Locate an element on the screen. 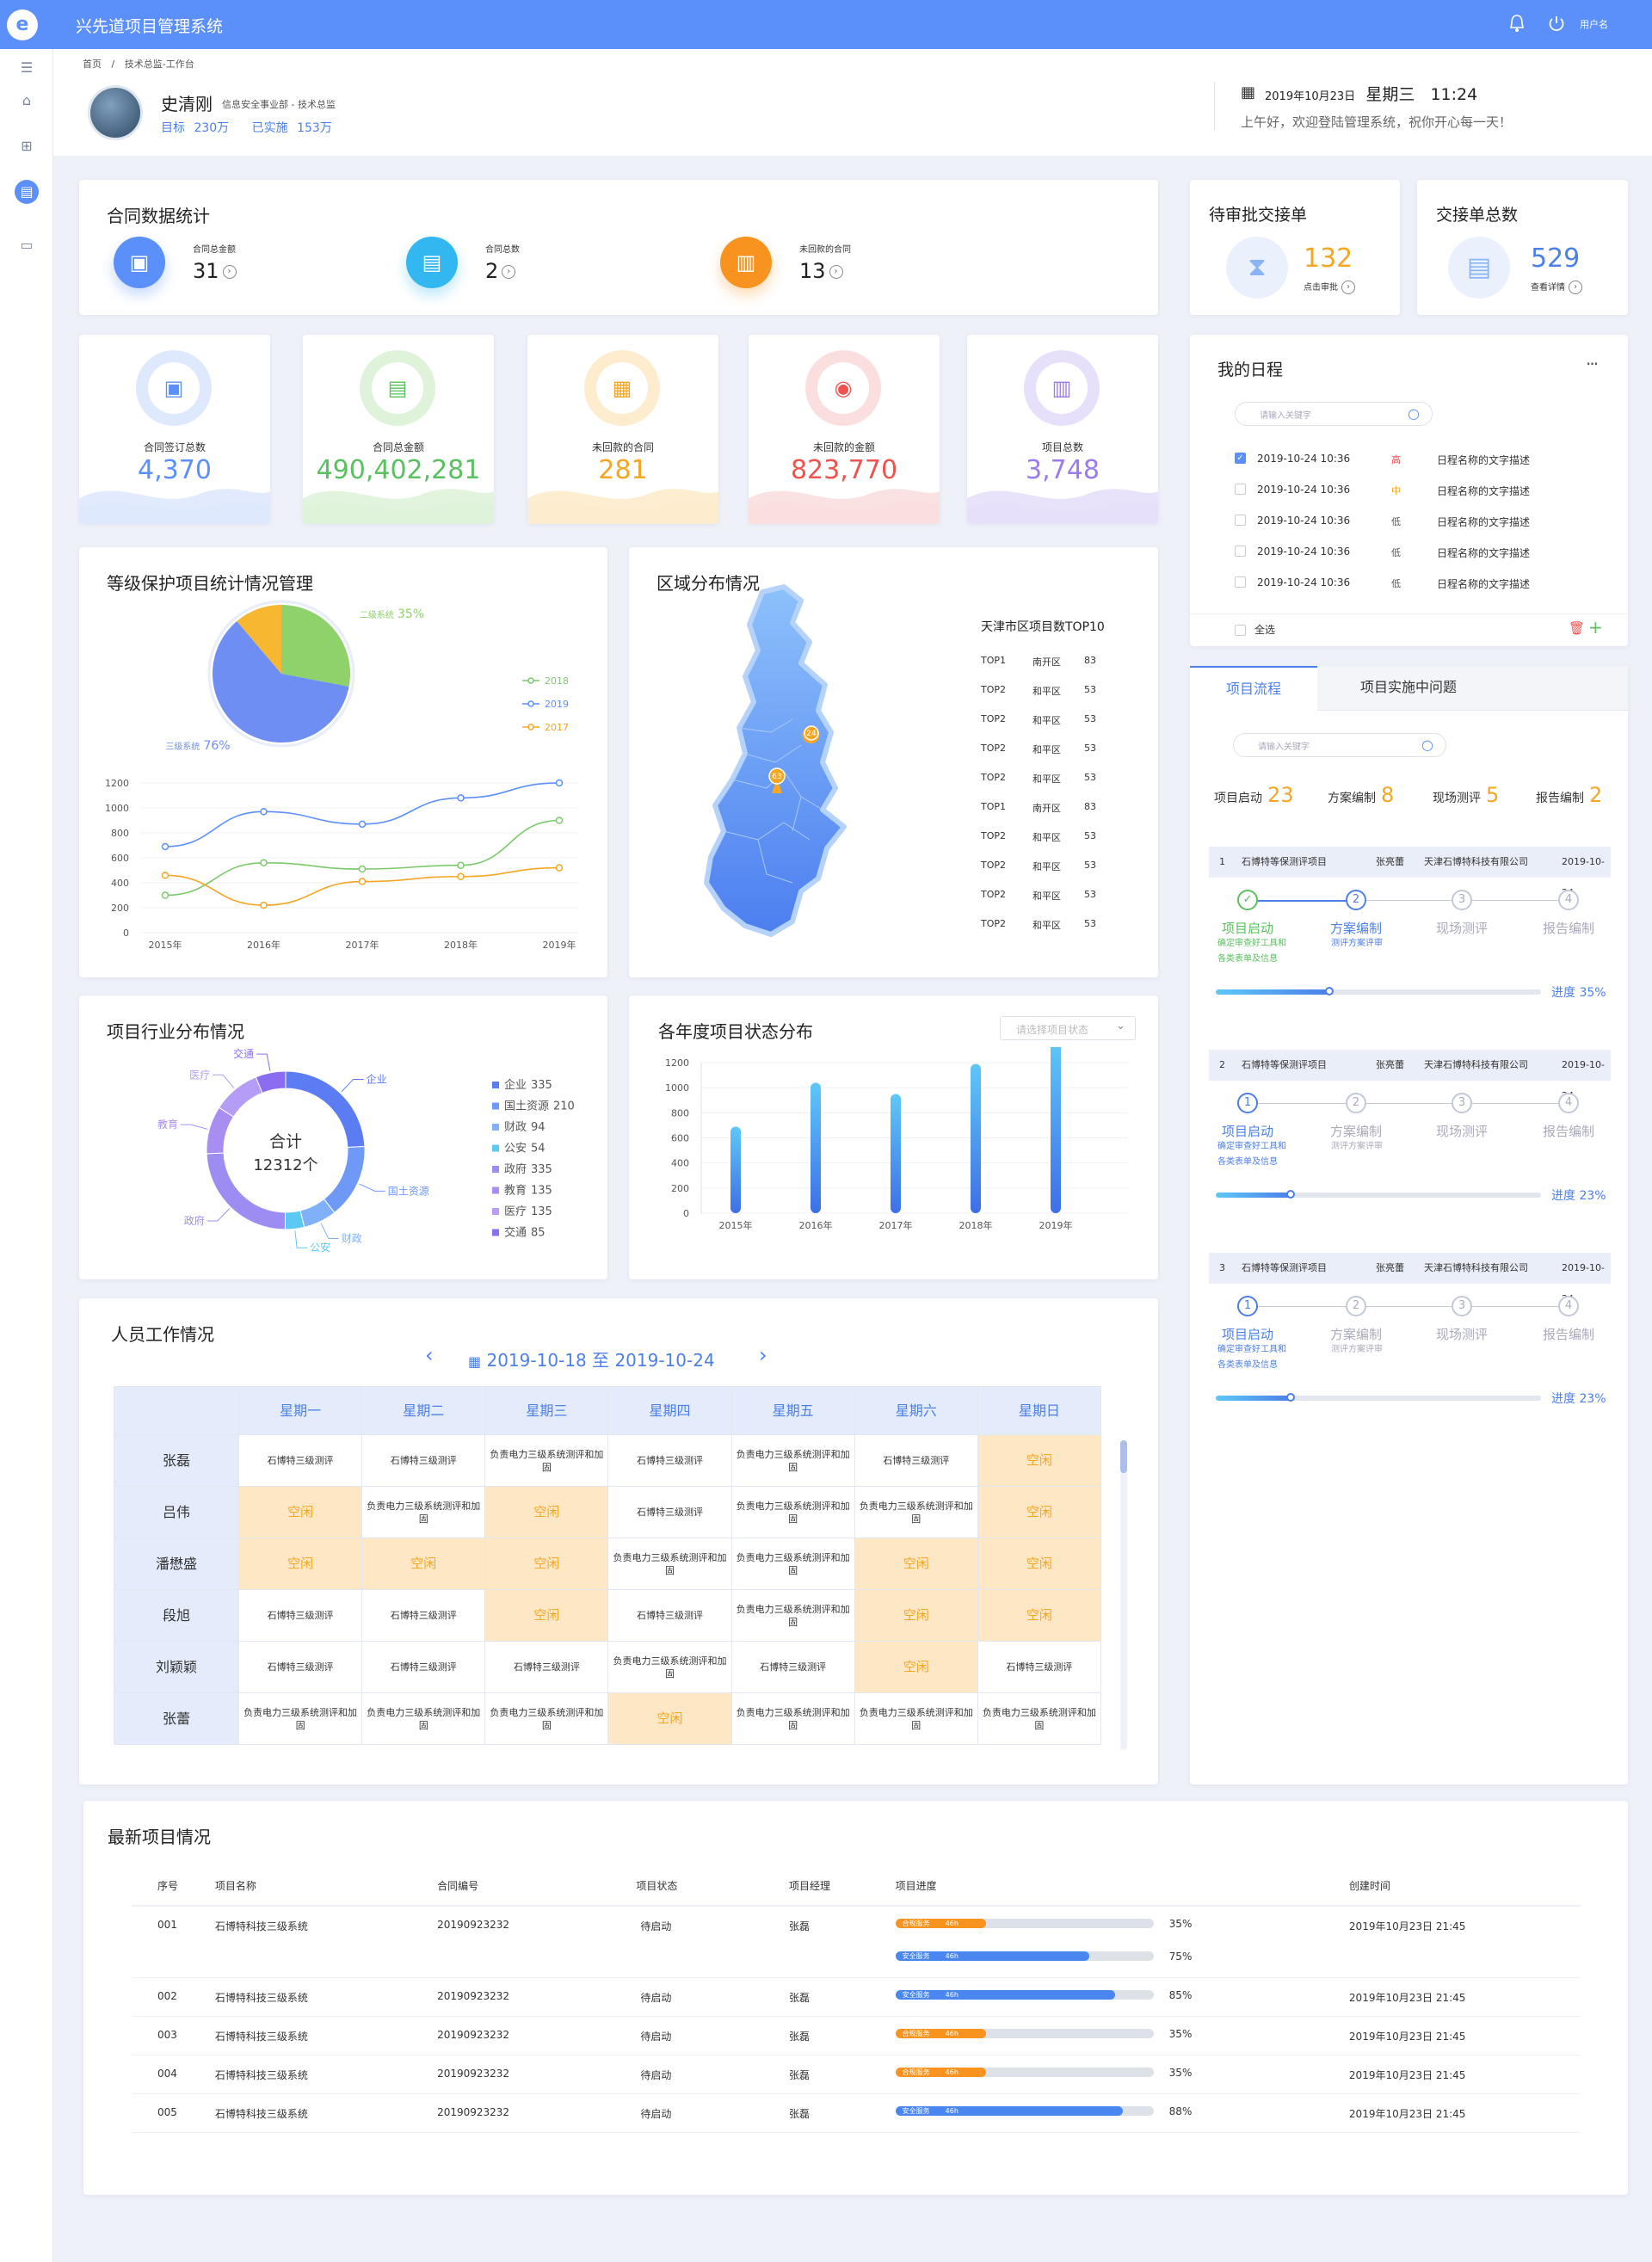 The width and height of the screenshot is (1652, 2262). legend-label: 公安 54 is located at coordinates (525, 1150).